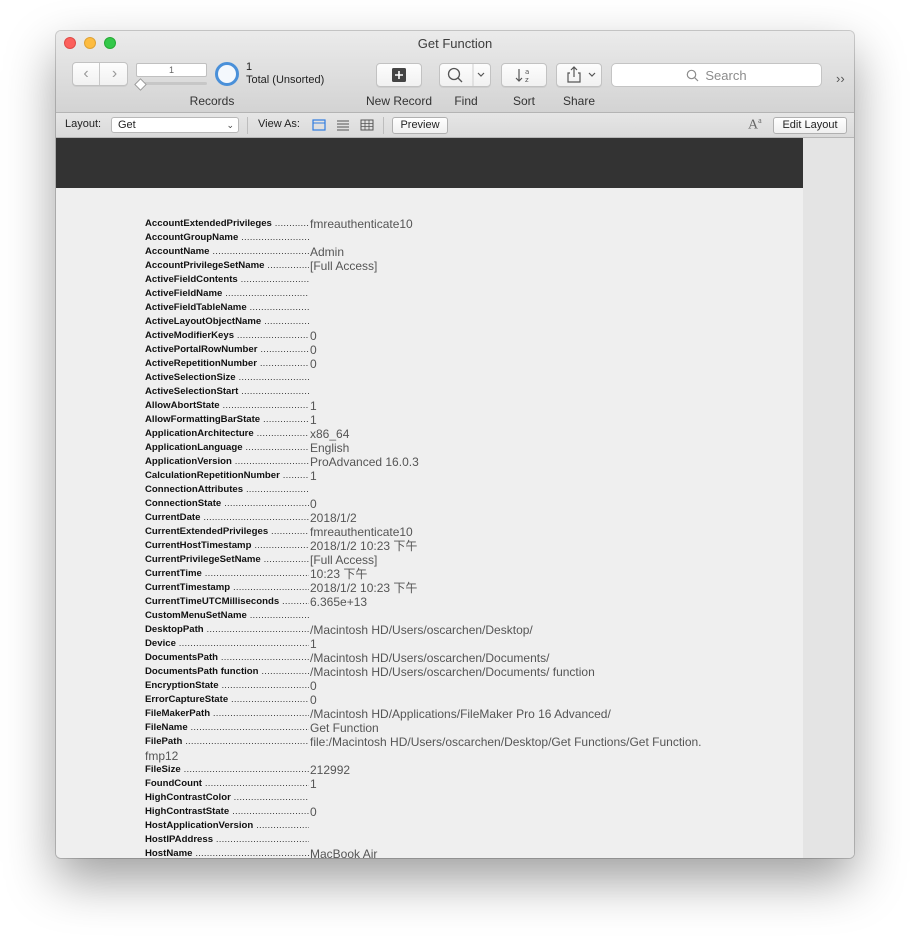  I want to click on field-label: ActiveFieldContents, so click(227, 280).